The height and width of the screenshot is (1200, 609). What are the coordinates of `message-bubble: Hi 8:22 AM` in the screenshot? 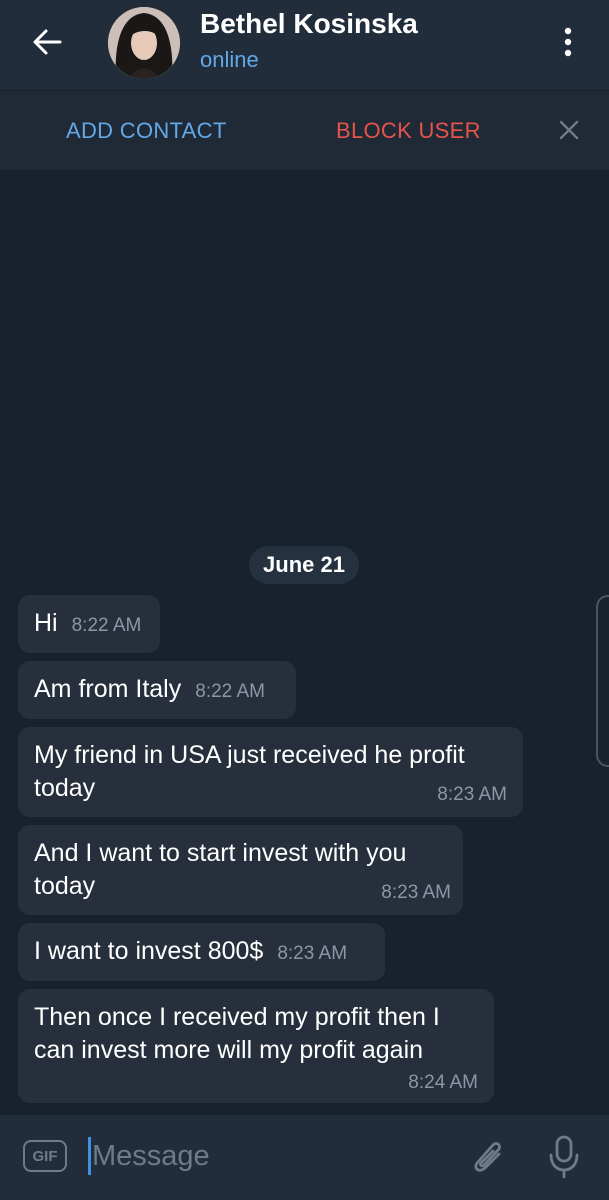 It's located at (89, 624).